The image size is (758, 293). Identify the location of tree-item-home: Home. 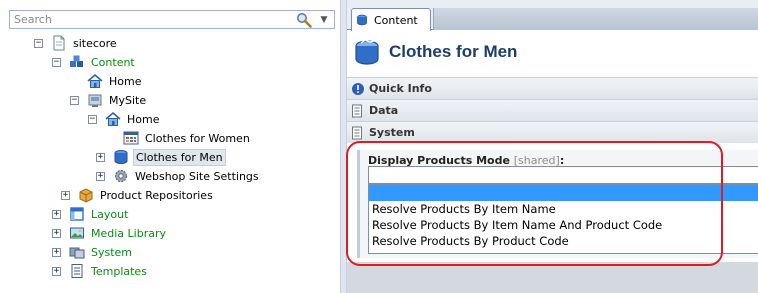
(106, 81).